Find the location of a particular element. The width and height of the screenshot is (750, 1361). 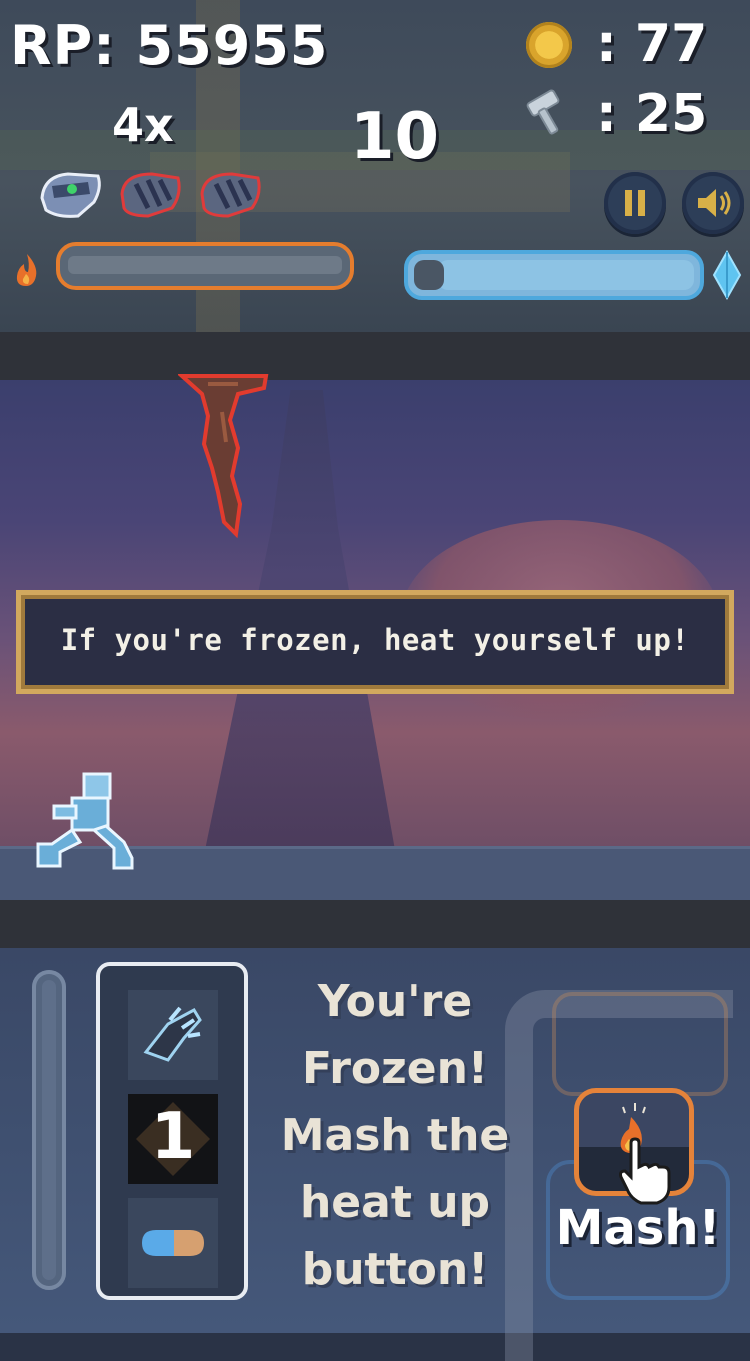

inventory-slot-pill is located at coordinates (173, 1243).